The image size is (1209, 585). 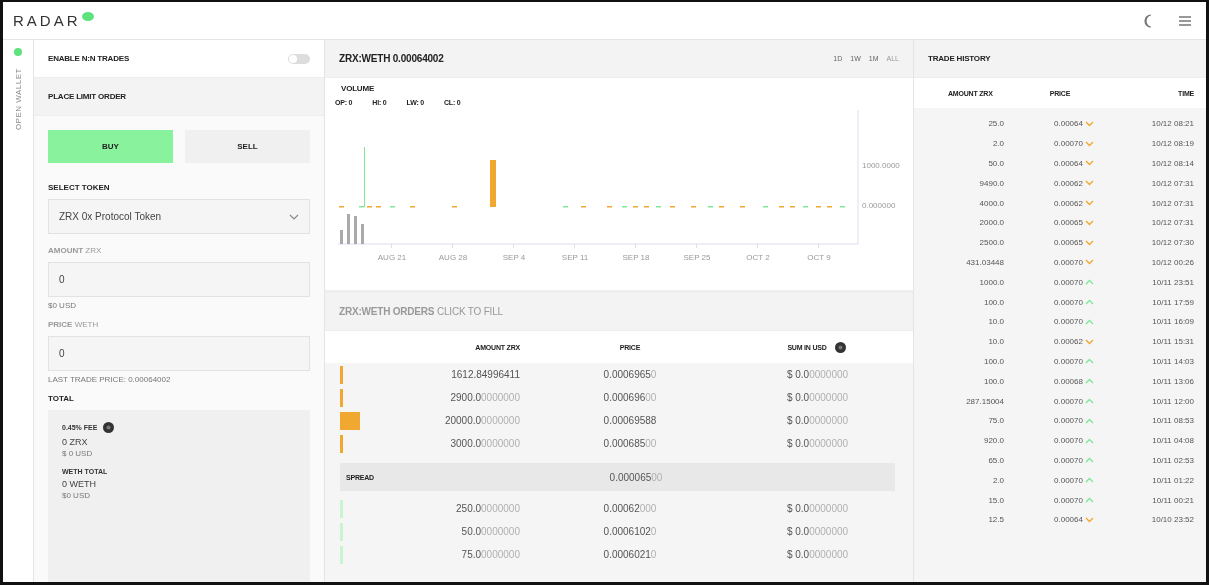 I want to click on orders-title: ZRX:WETH ORDERS CLICK TO FILL, so click(x=421, y=311).